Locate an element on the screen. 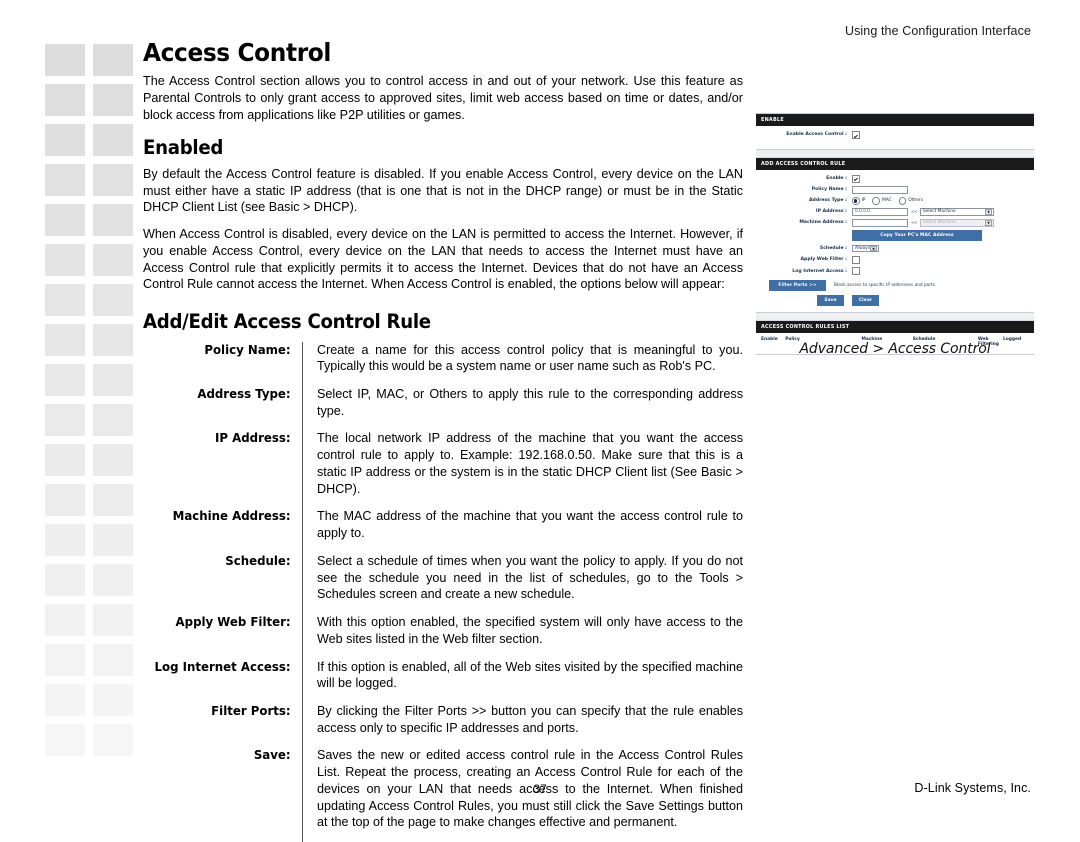 Image resolution: width=1080 pixels, height=842 pixels. machine-address-input is located at coordinates (880, 223).